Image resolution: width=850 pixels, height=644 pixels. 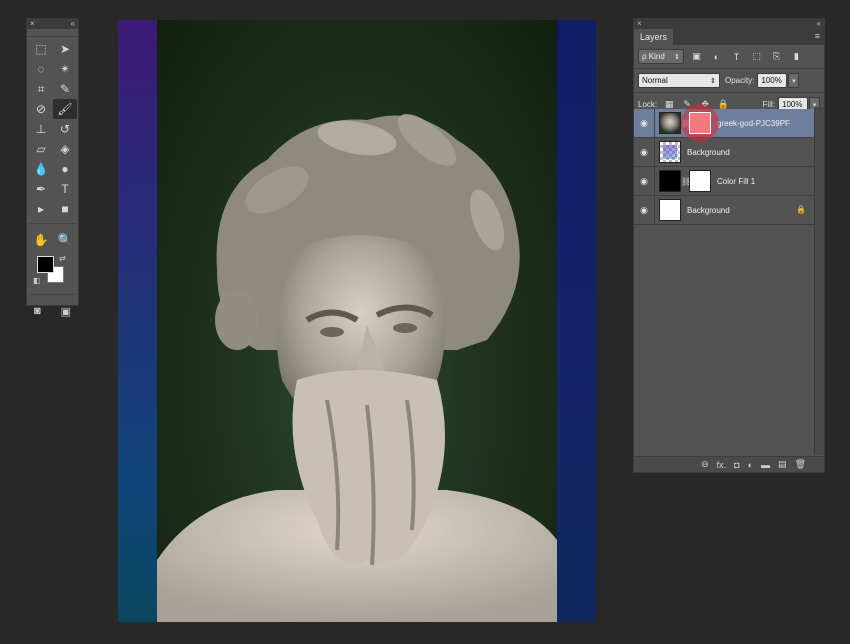 I want to click on path-selection-tool-icon: ▸, so click(x=41, y=209).